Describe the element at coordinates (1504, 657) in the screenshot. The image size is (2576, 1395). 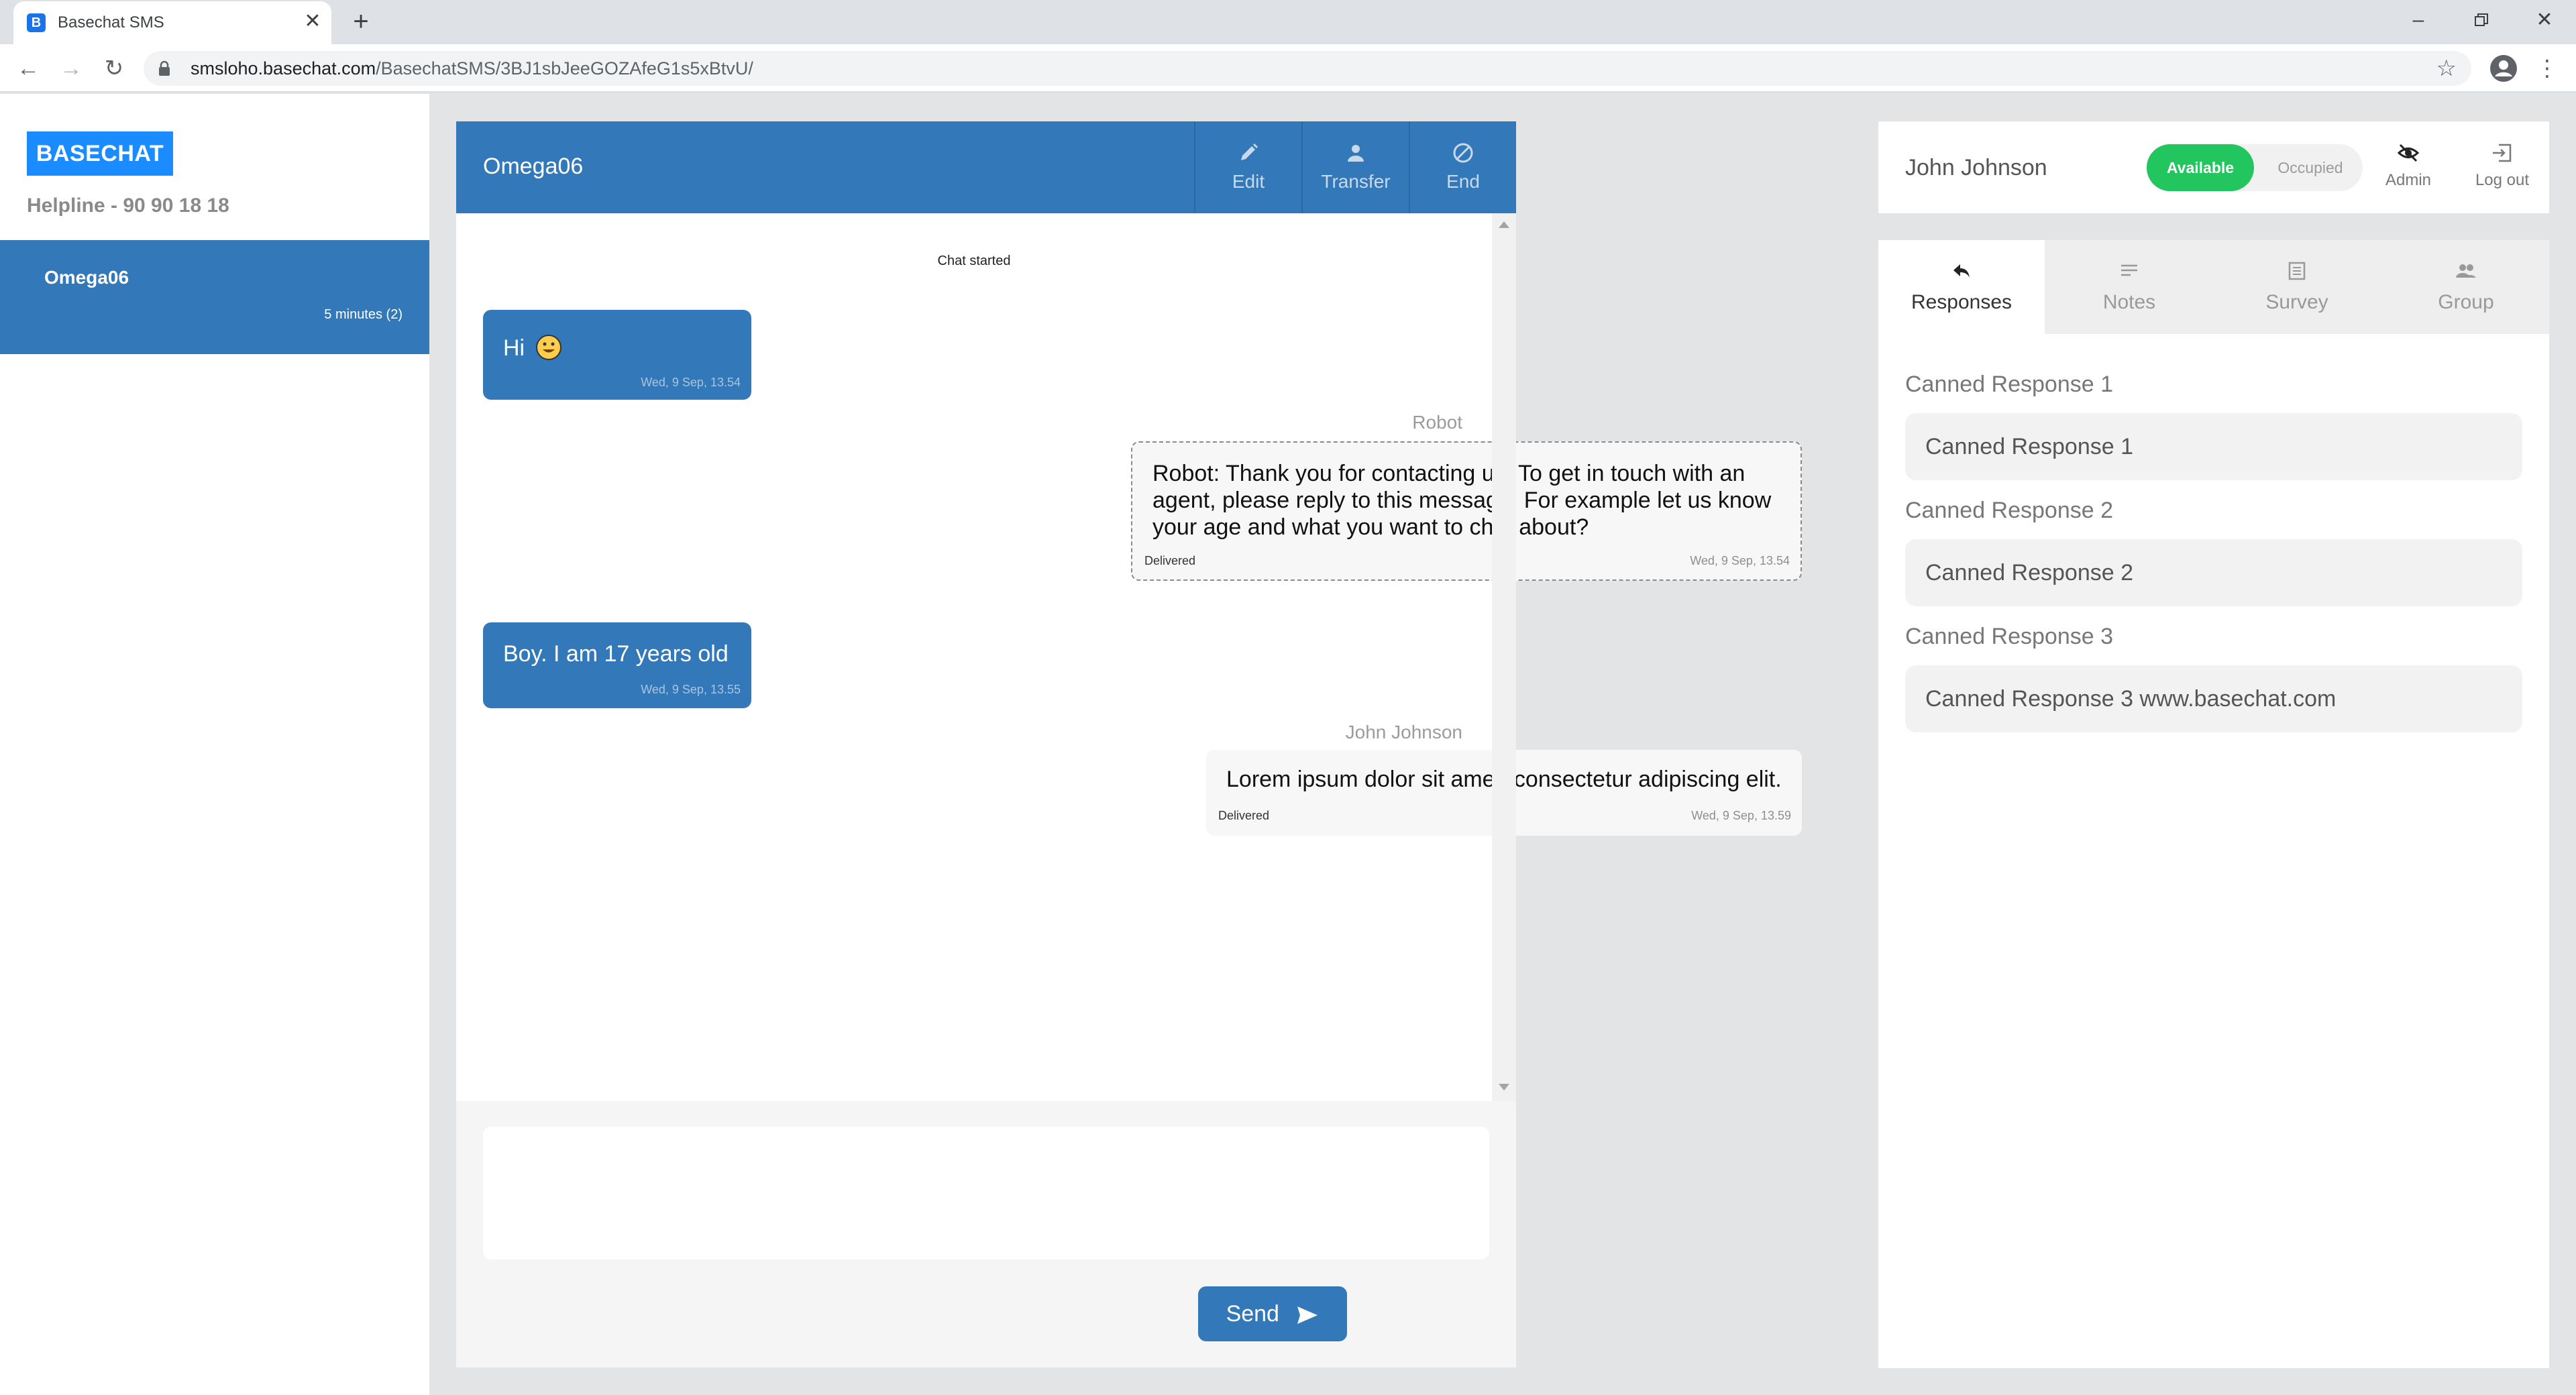
I see `chat-scrollbar` at that location.